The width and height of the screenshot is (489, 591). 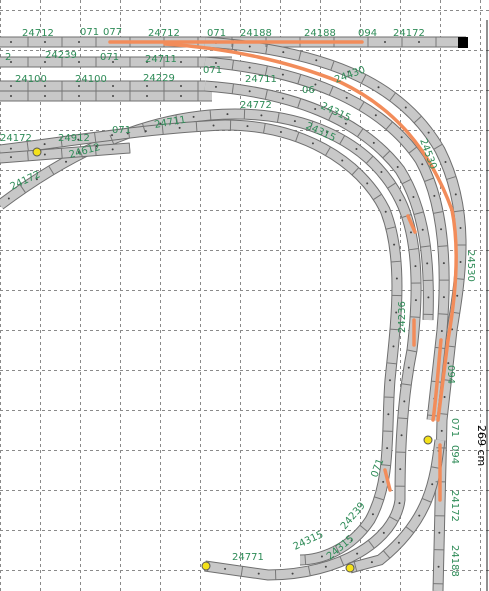 I want to click on track-label: 24172, so click(x=409, y=33).